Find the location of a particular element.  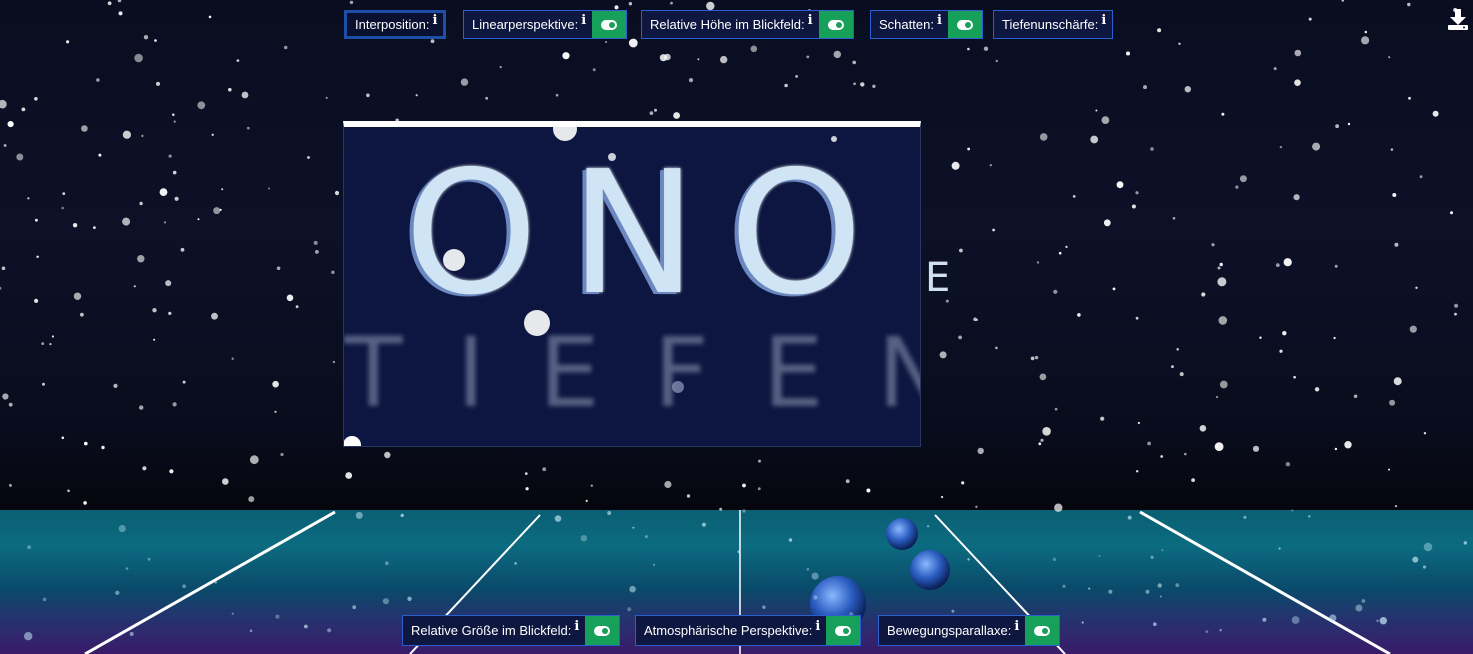

toggle-label: Bewegungsparallaxe: is located at coordinates (949, 630).